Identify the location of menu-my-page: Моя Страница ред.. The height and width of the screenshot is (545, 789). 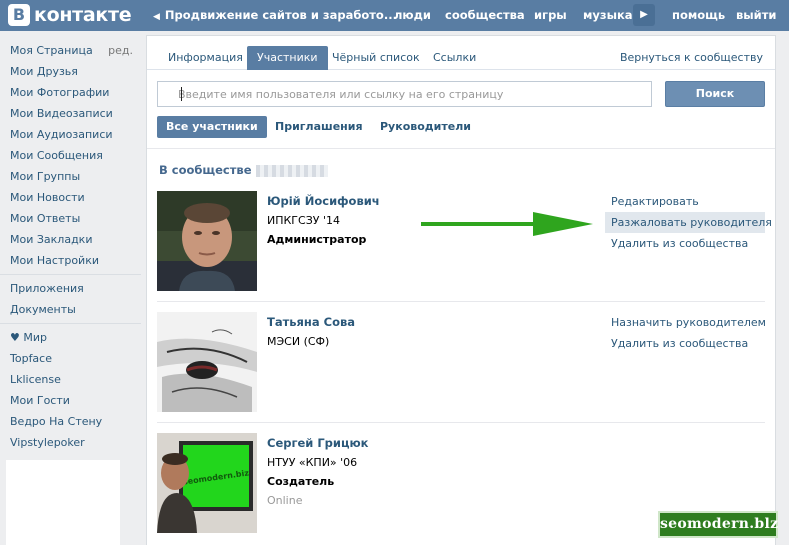
(70, 50).